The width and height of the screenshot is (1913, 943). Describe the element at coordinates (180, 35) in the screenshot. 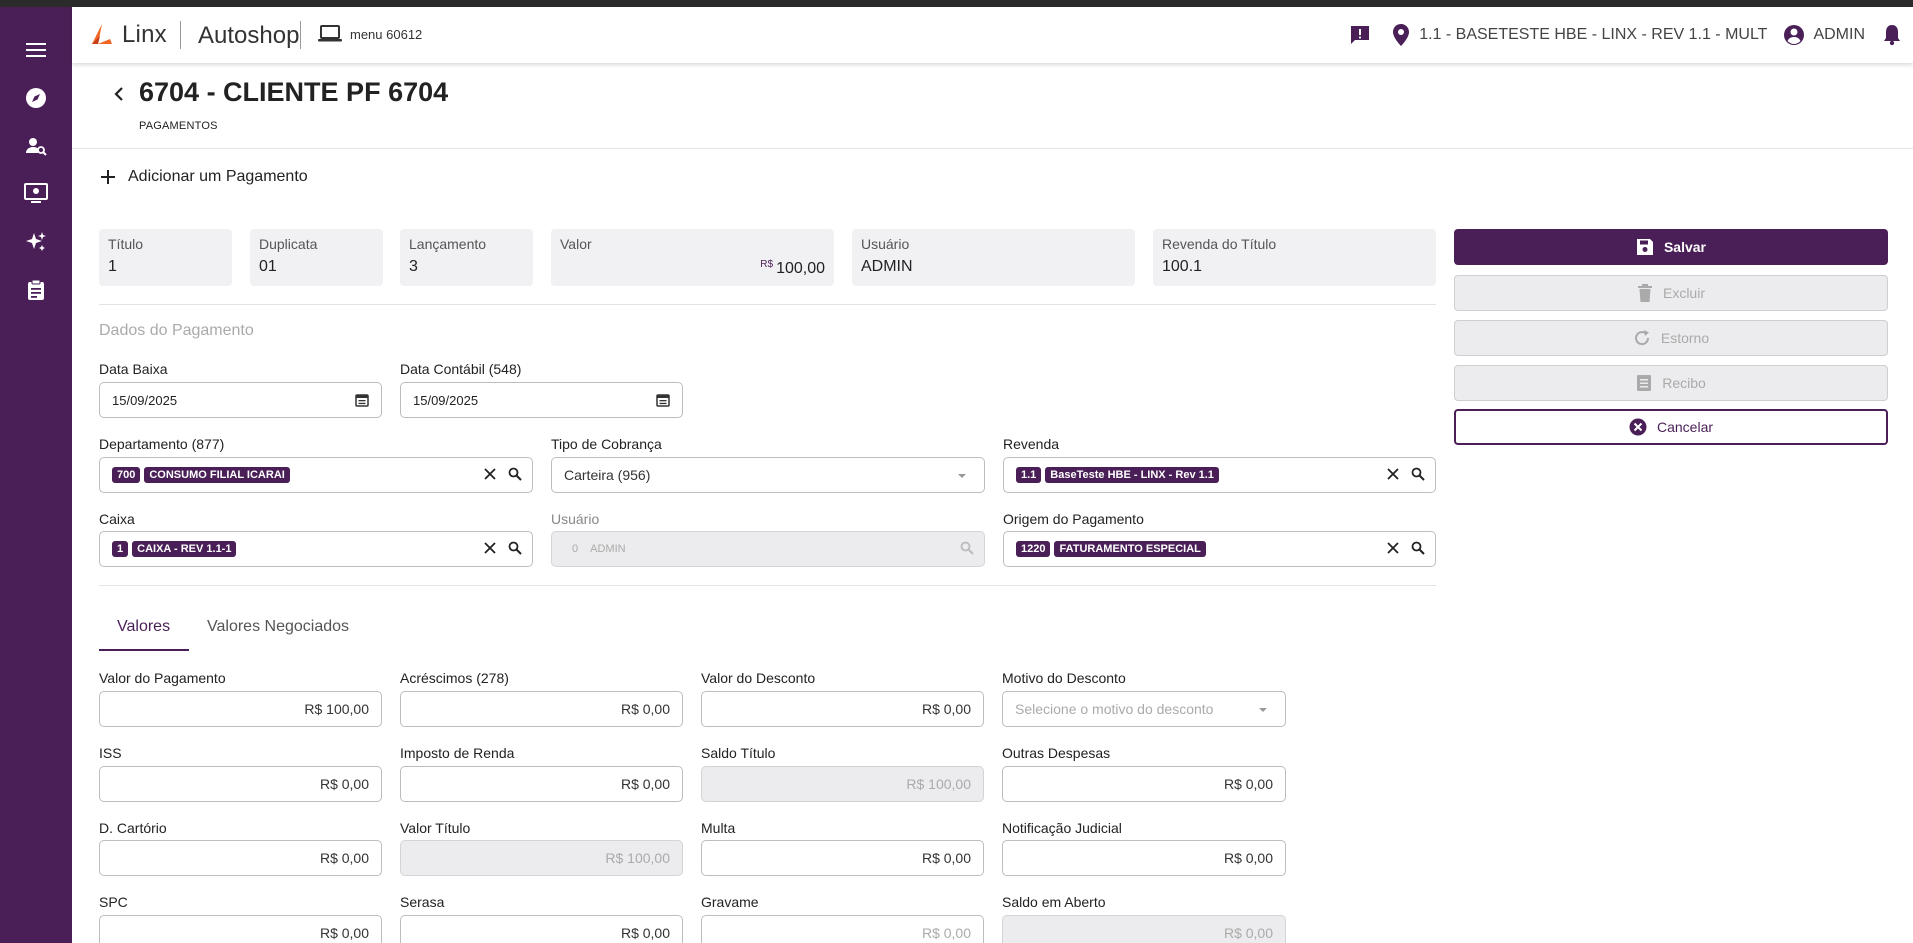

I see `header-divider` at that location.